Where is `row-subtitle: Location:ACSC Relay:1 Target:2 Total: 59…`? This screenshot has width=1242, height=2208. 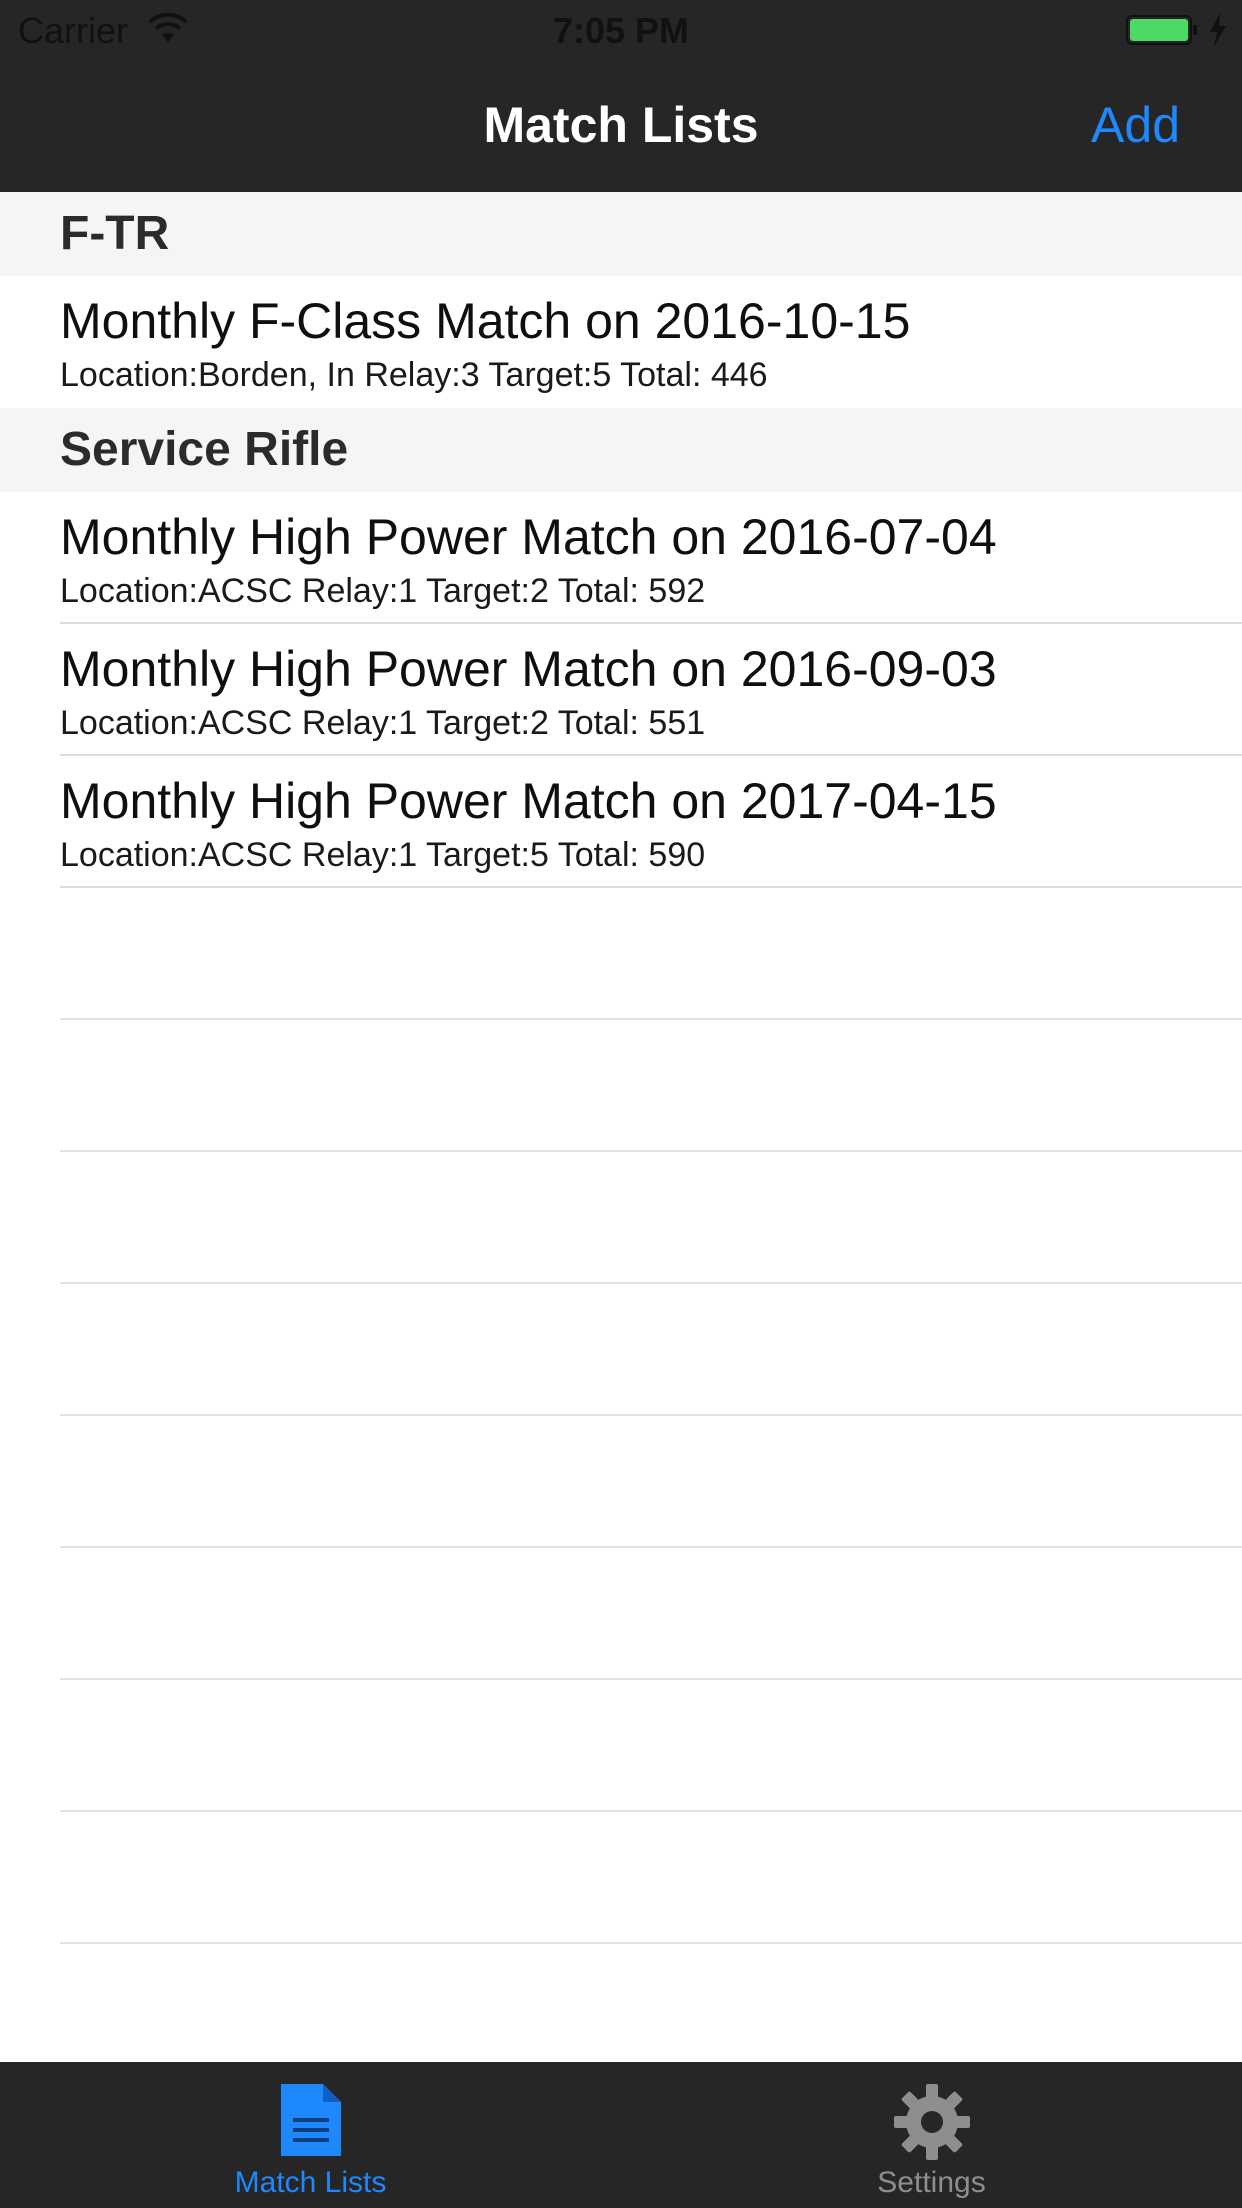 row-subtitle: Location:ACSC Relay:1 Target:2 Total: 59… is located at coordinates (383, 591).